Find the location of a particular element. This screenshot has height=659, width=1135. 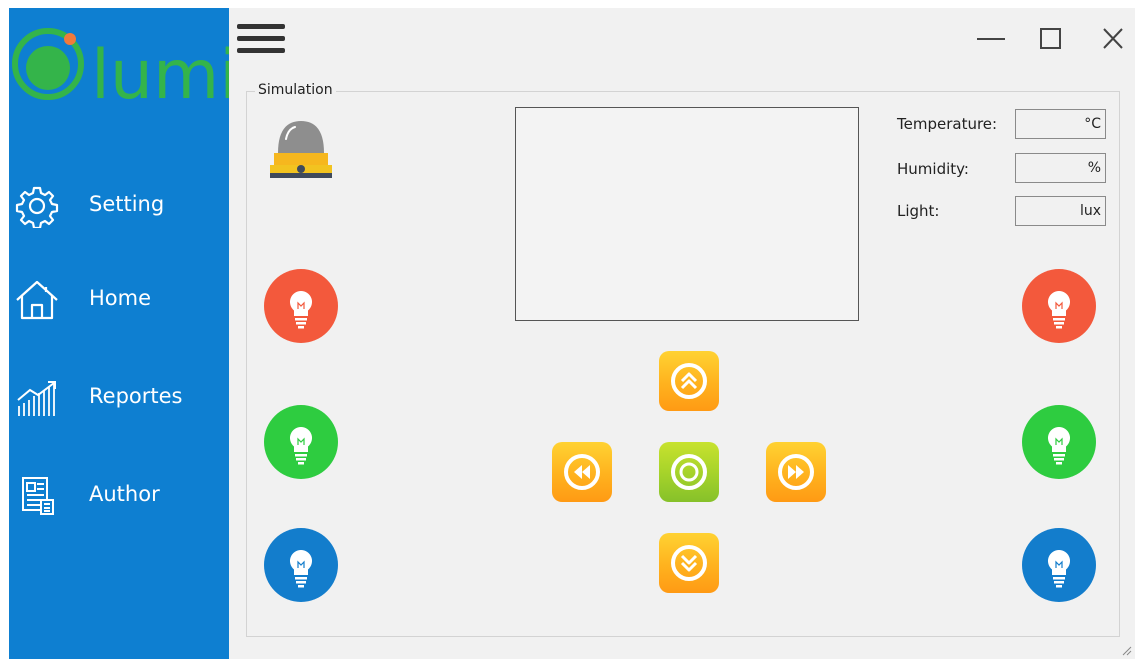

minimize-icon is located at coordinates (991, 39).